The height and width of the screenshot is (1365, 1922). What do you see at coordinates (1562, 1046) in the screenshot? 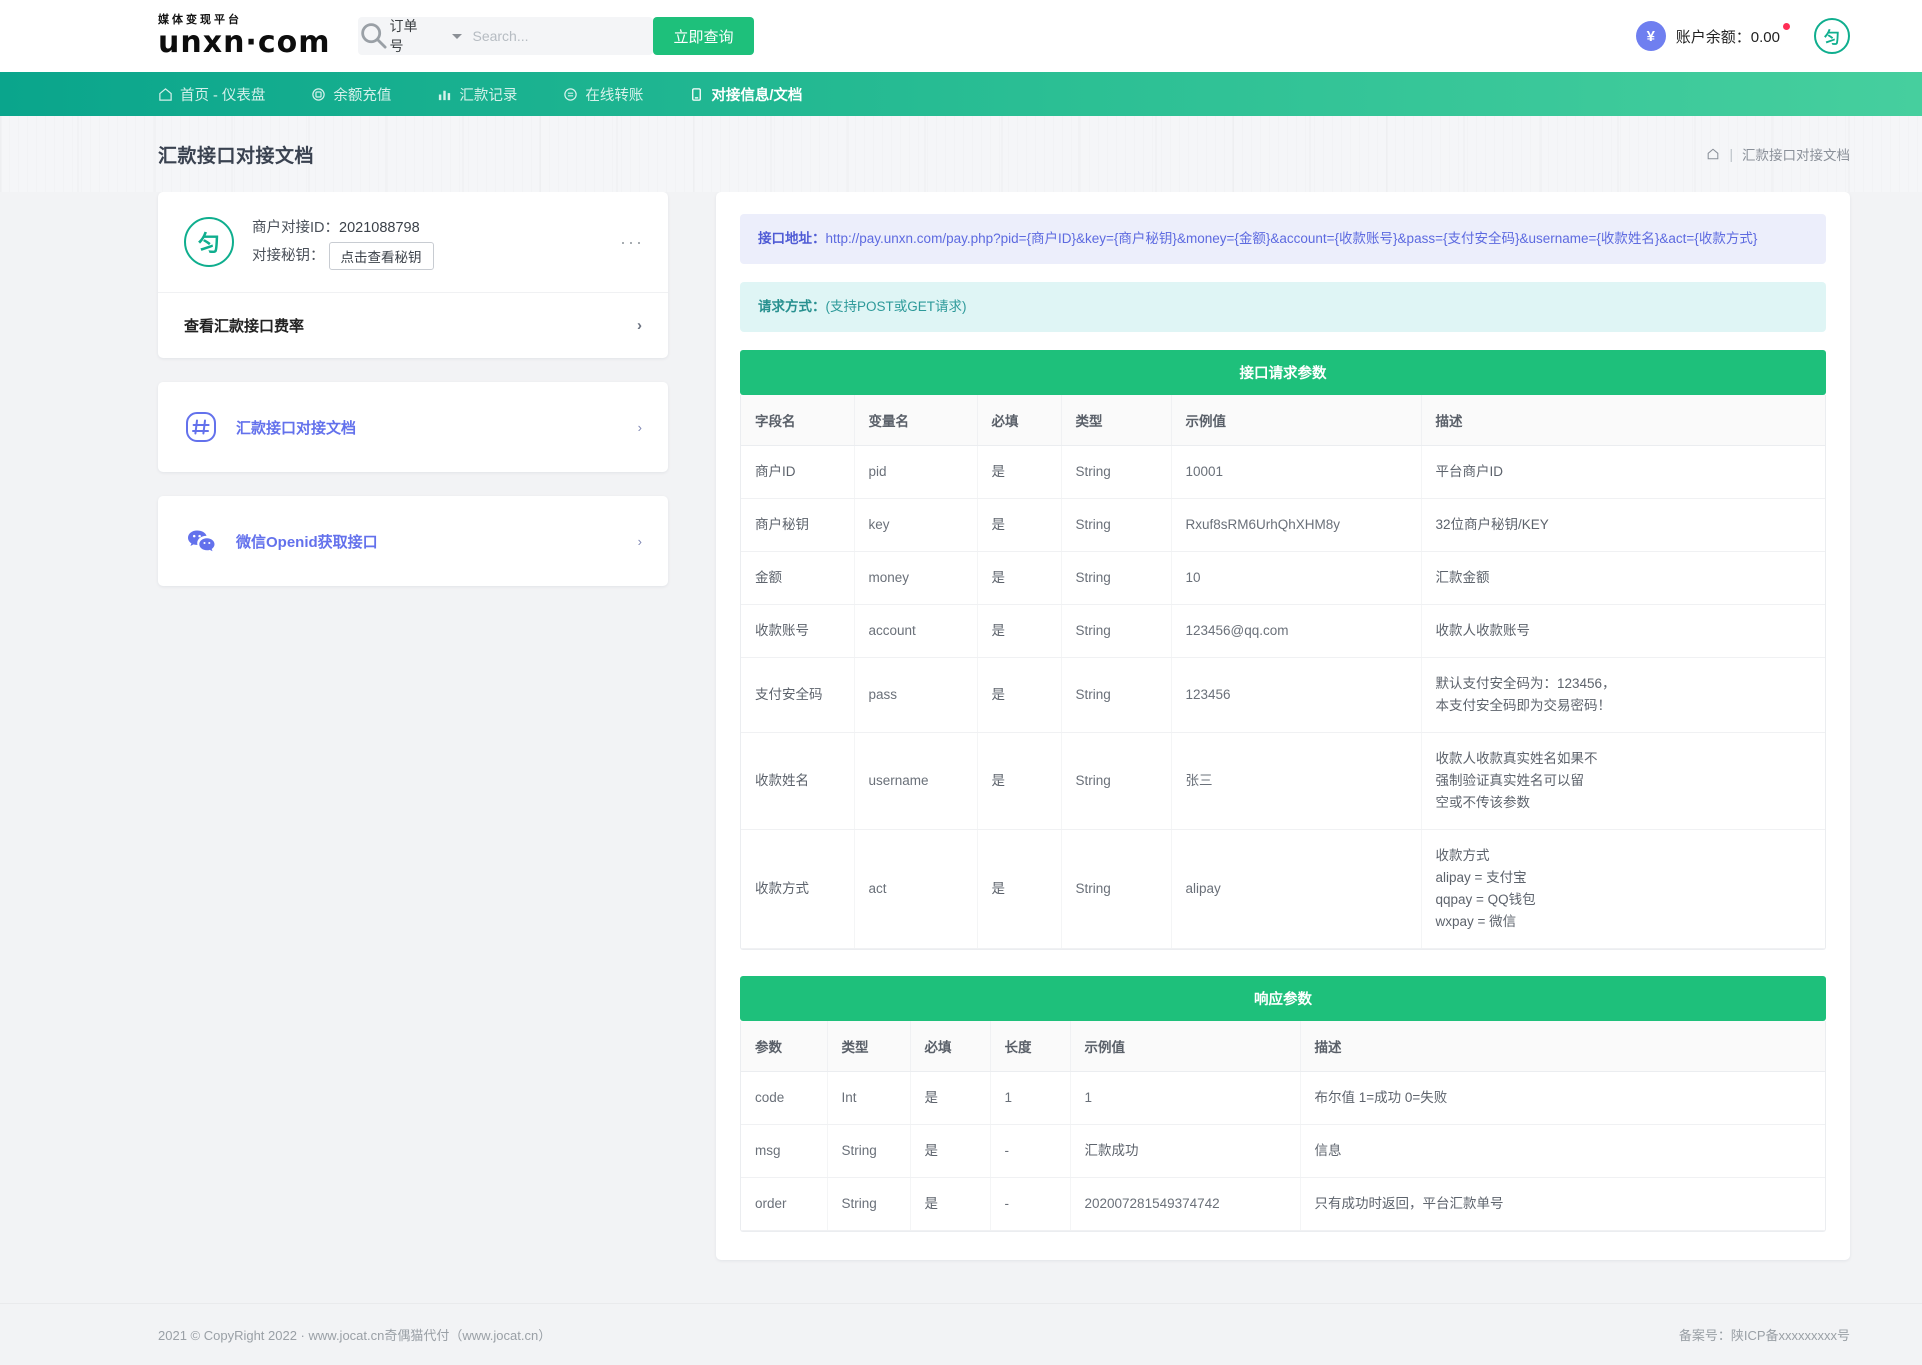
I see `col-description: 描述` at bounding box center [1562, 1046].